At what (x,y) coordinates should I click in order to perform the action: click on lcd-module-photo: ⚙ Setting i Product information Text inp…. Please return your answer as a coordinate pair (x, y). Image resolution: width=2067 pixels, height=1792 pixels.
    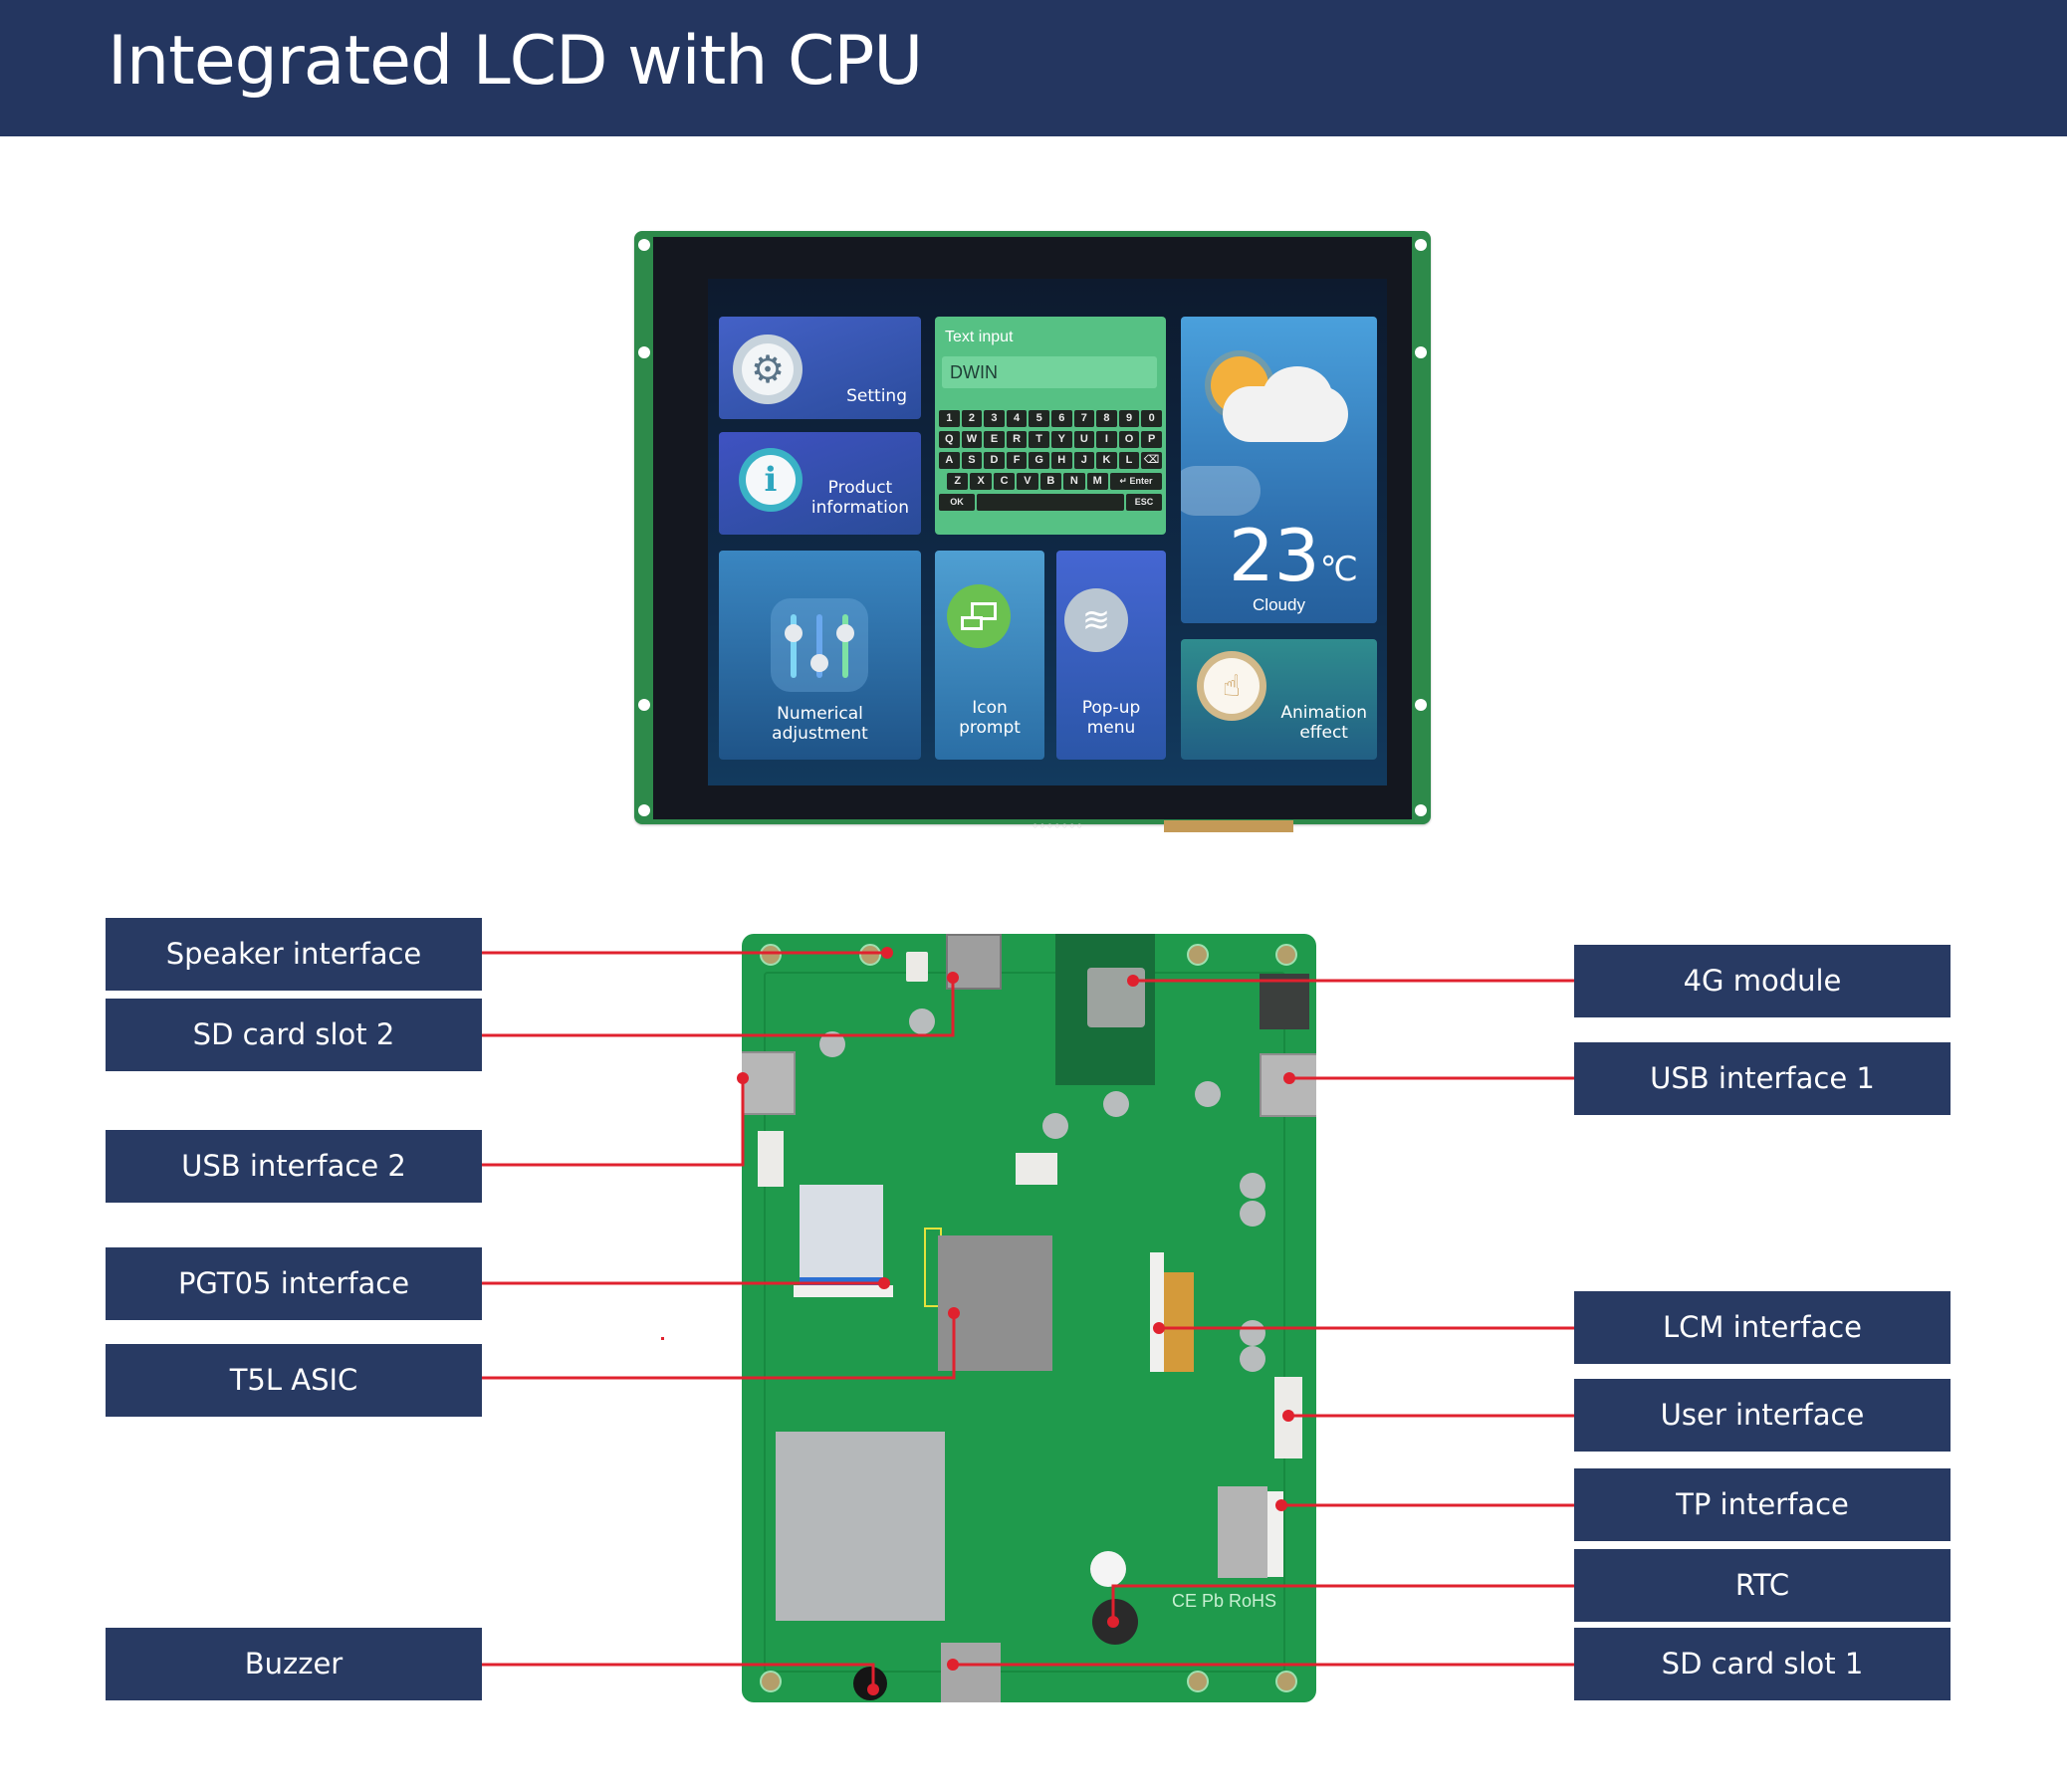
    Looking at the image, I should click on (1032, 531).